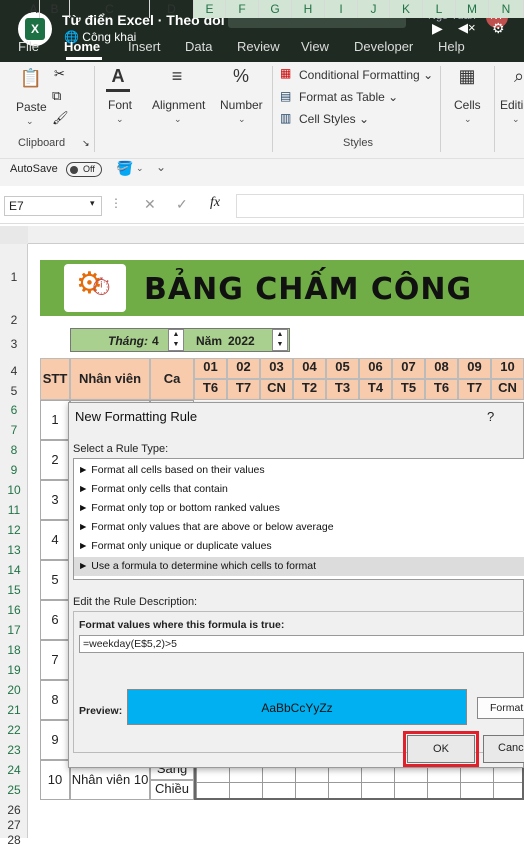 Image resolution: width=524 pixels, height=847 pixels. I want to click on row-header: 14, so click(14, 570).